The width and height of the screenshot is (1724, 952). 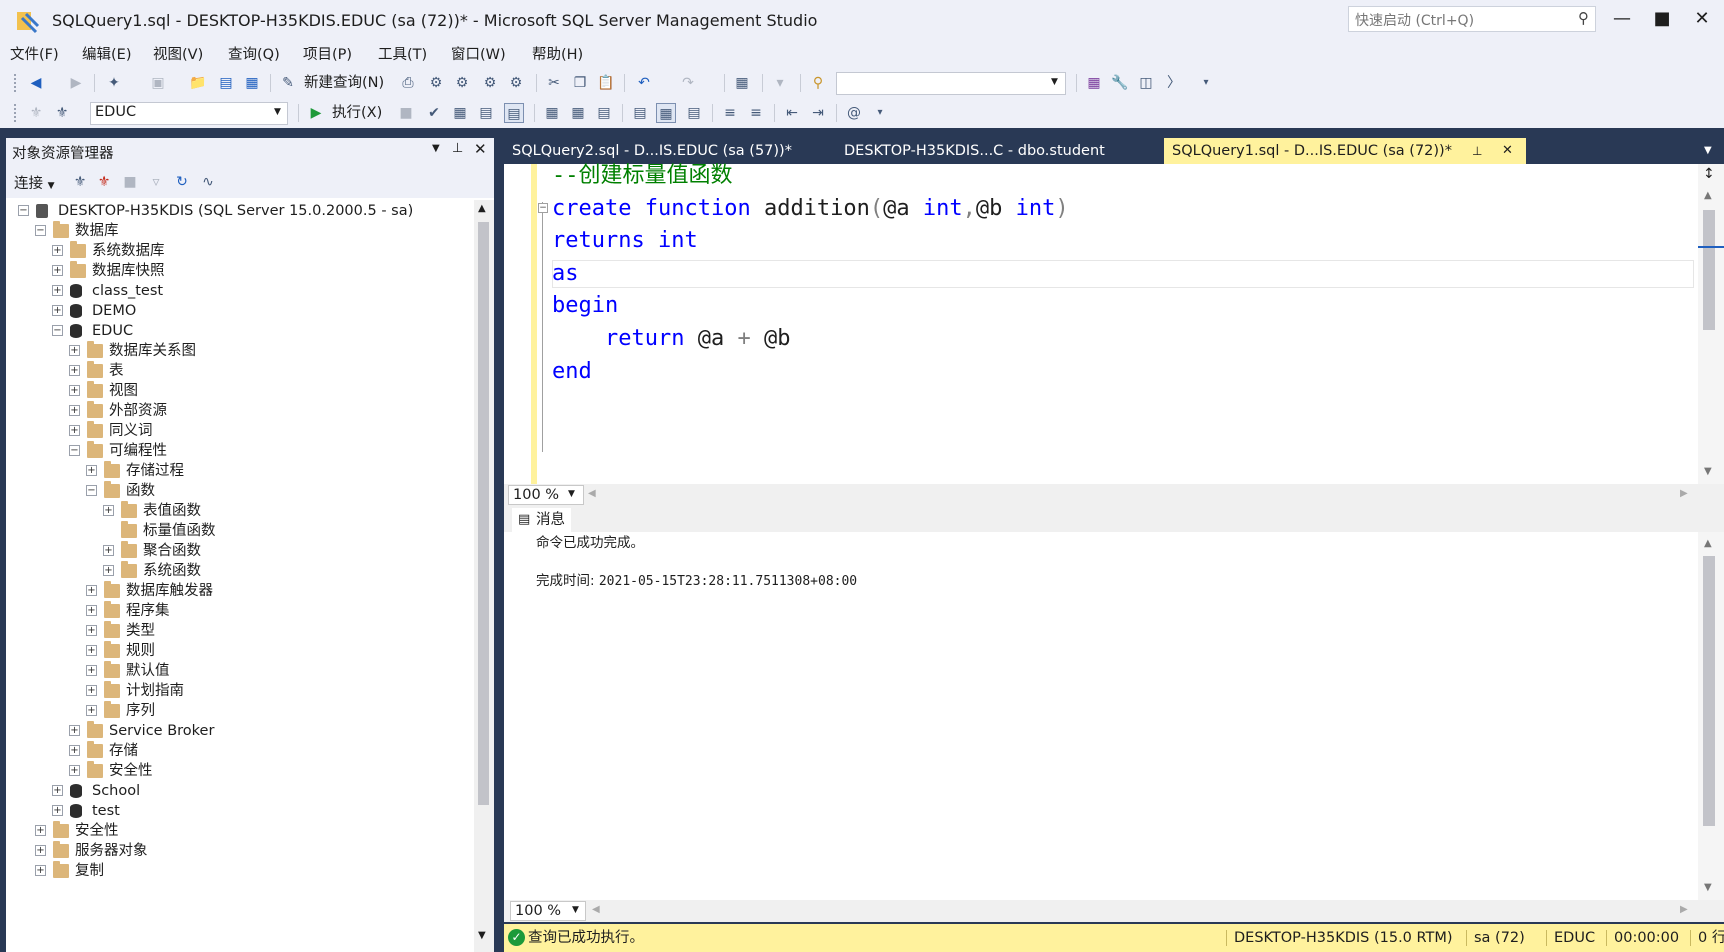 I want to click on toolbox-icon: ◫, so click(x=1146, y=83).